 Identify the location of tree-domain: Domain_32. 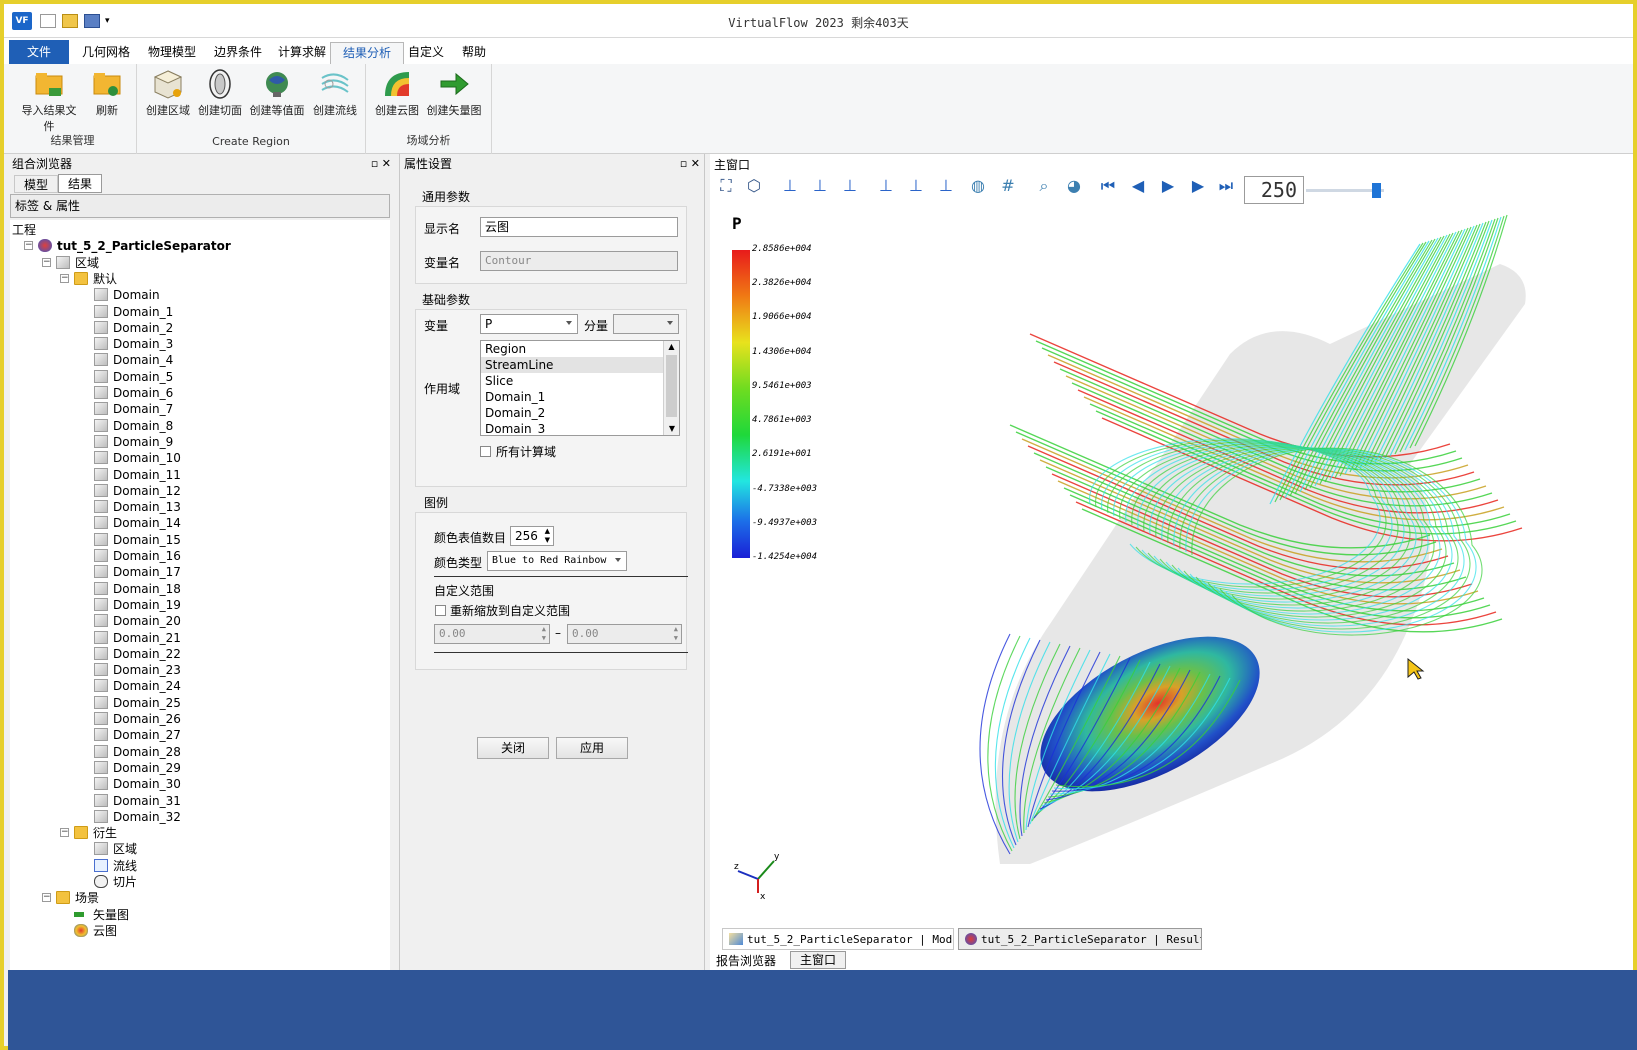
(137, 817).